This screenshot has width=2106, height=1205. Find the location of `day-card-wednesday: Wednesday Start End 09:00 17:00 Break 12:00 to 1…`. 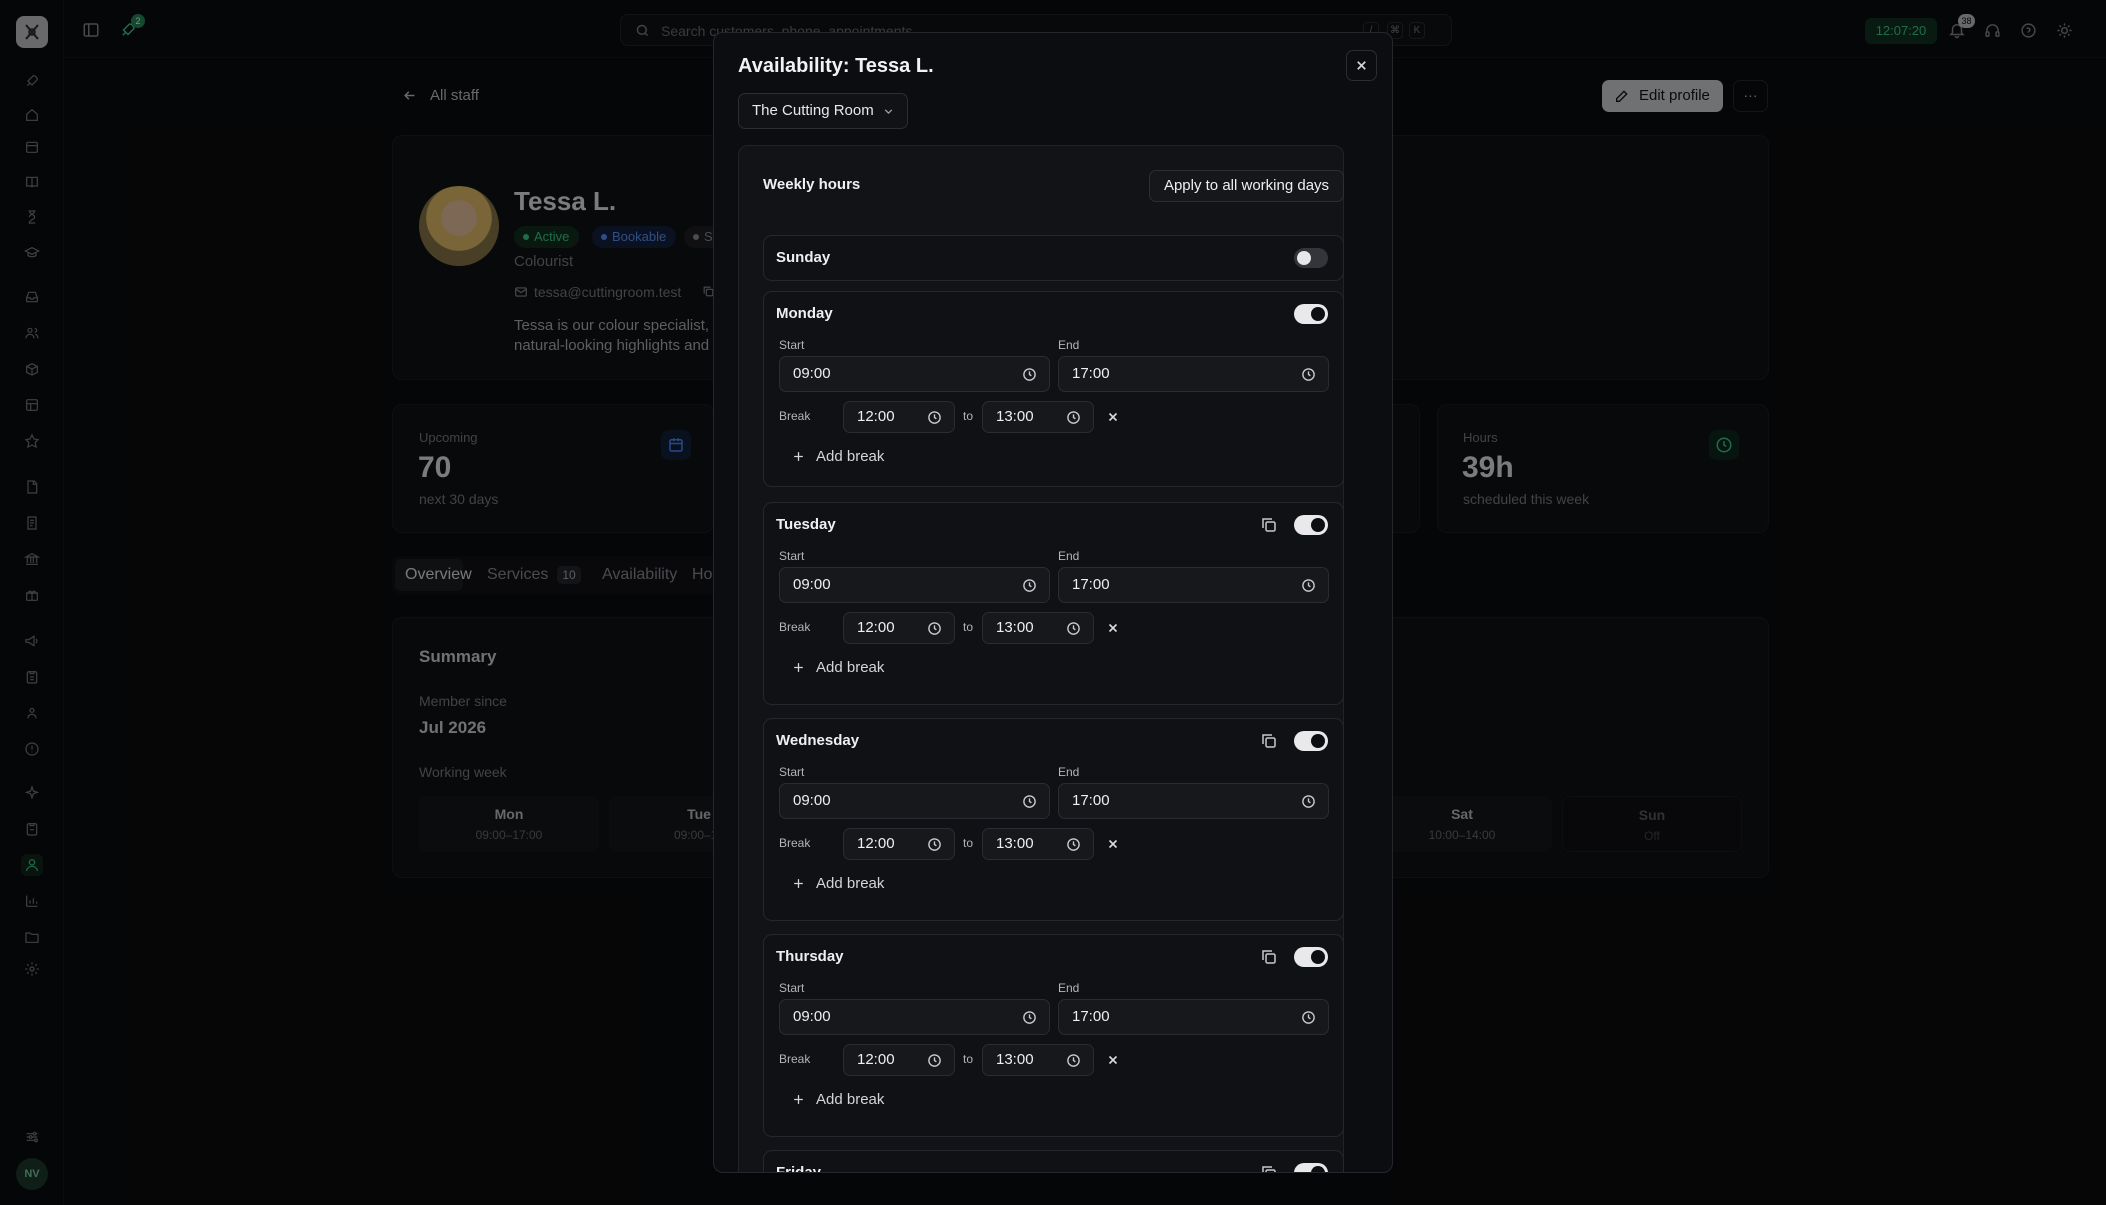

day-card-wednesday: Wednesday Start End 09:00 17:00 Break 12:00 to 1… is located at coordinates (1053, 819).